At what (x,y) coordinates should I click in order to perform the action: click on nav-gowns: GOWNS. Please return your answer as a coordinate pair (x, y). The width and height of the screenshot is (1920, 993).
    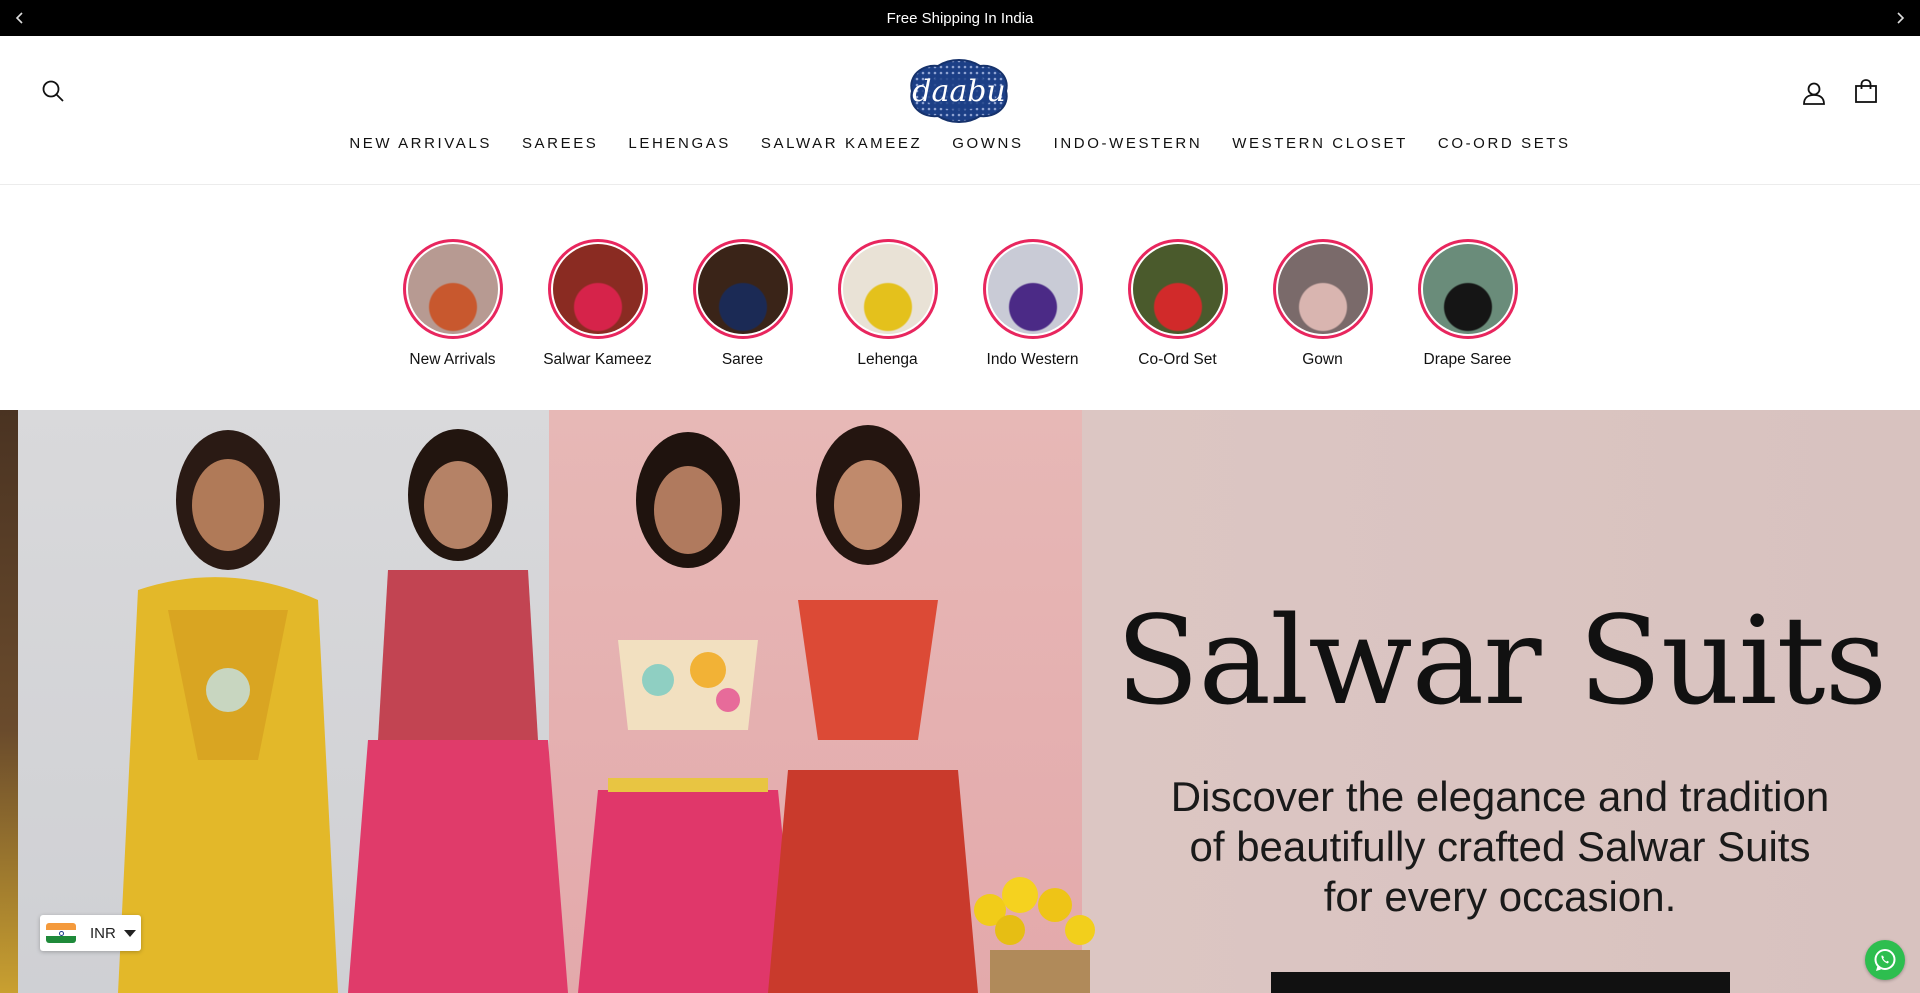
    Looking at the image, I should click on (987, 144).